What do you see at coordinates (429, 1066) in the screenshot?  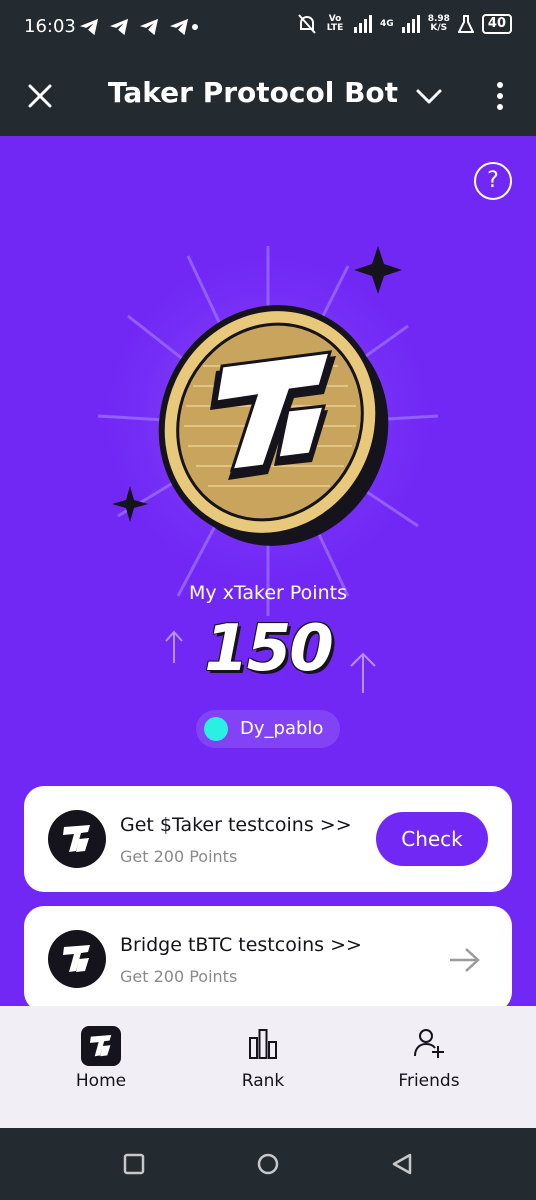 I see `nav-item-friends: Friends` at bounding box center [429, 1066].